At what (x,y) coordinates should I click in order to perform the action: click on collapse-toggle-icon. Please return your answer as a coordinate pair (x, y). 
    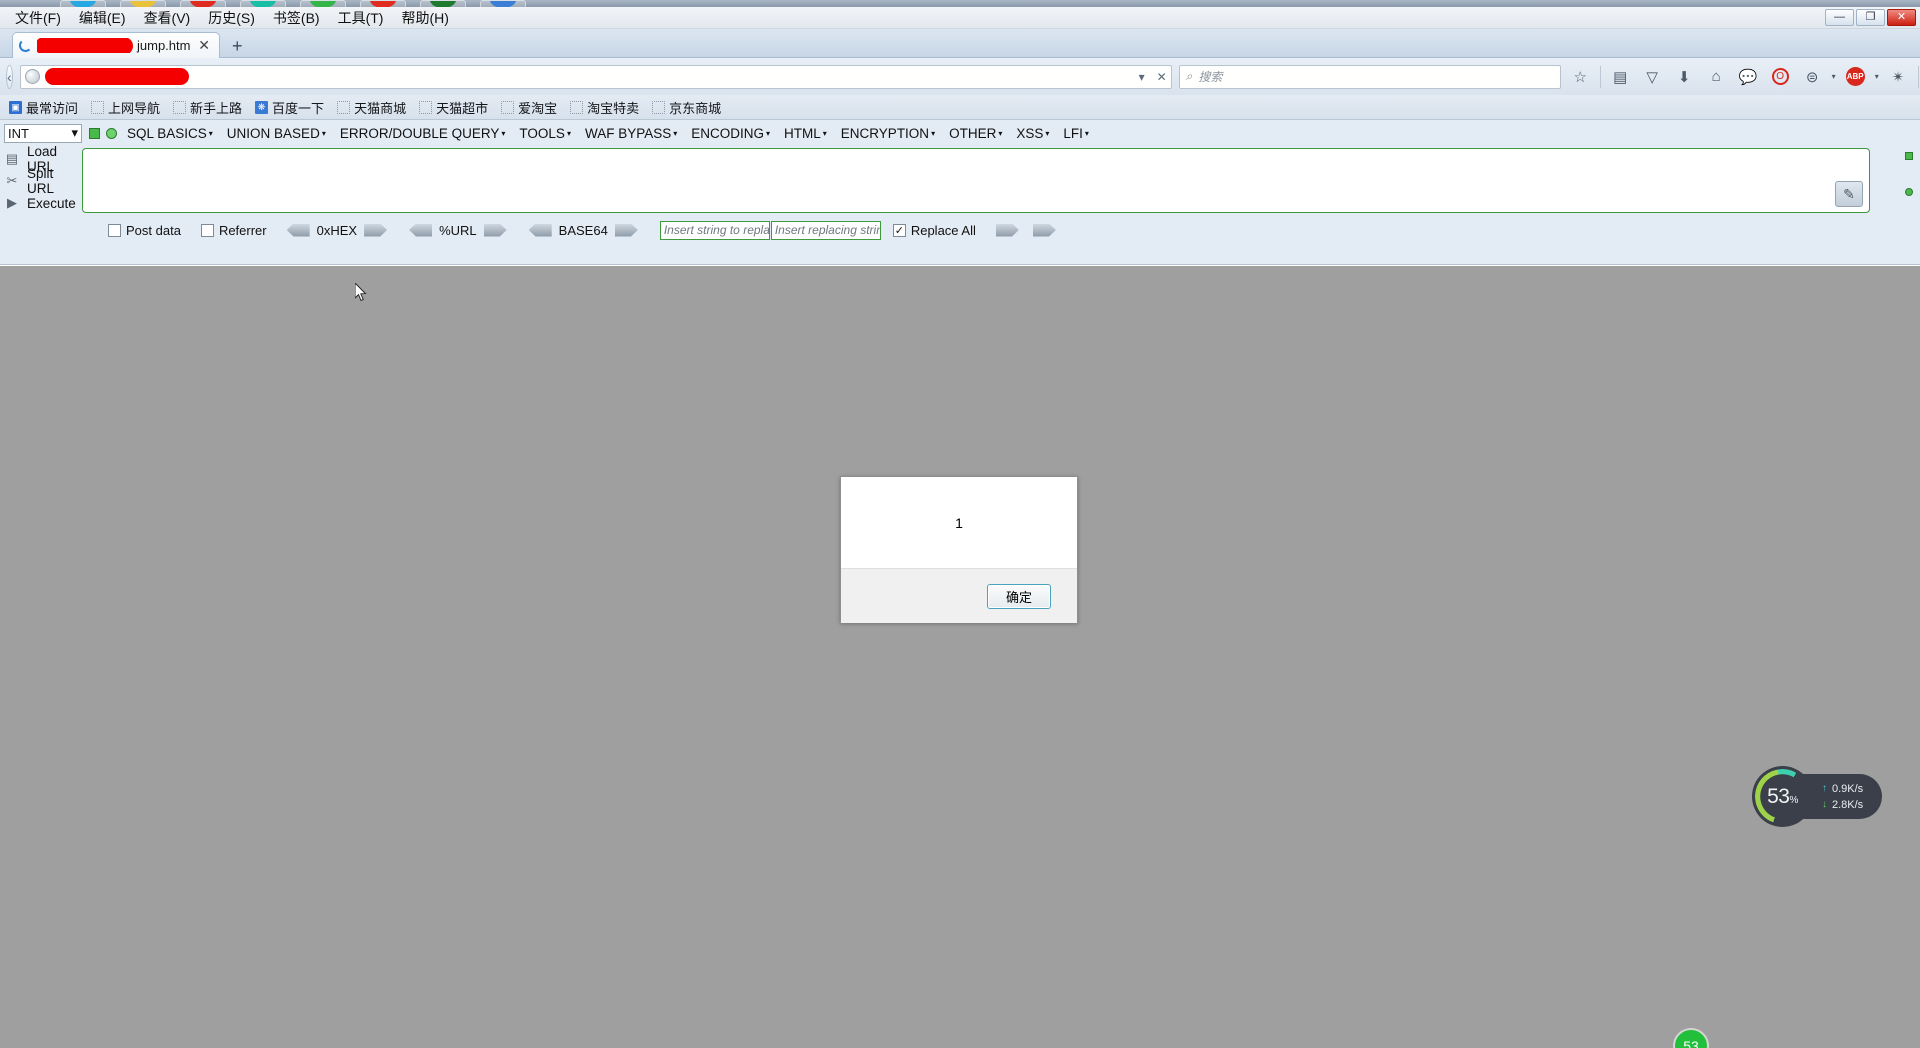
    Looking at the image, I should click on (94, 133).